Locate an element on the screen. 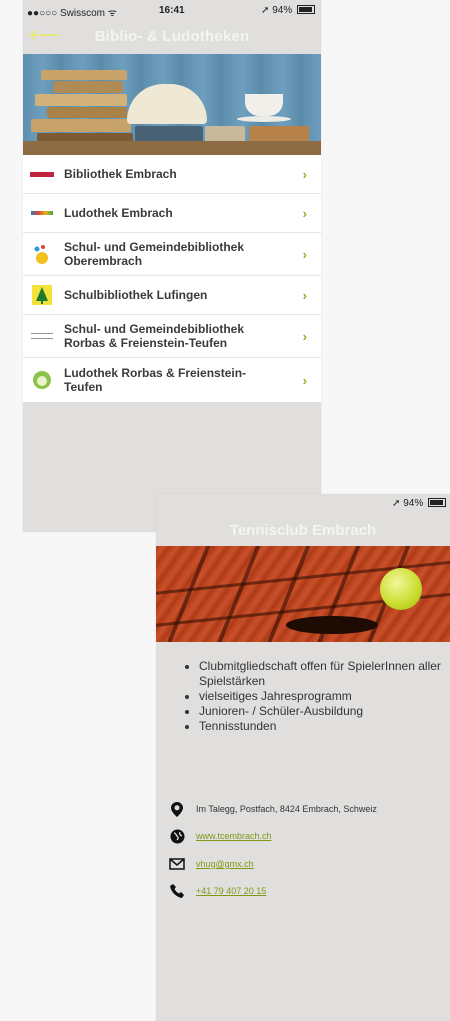 Image resolution: width=450 pixels, height=1021 pixels. feature-item: Tennisstunden is located at coordinates (324, 726).